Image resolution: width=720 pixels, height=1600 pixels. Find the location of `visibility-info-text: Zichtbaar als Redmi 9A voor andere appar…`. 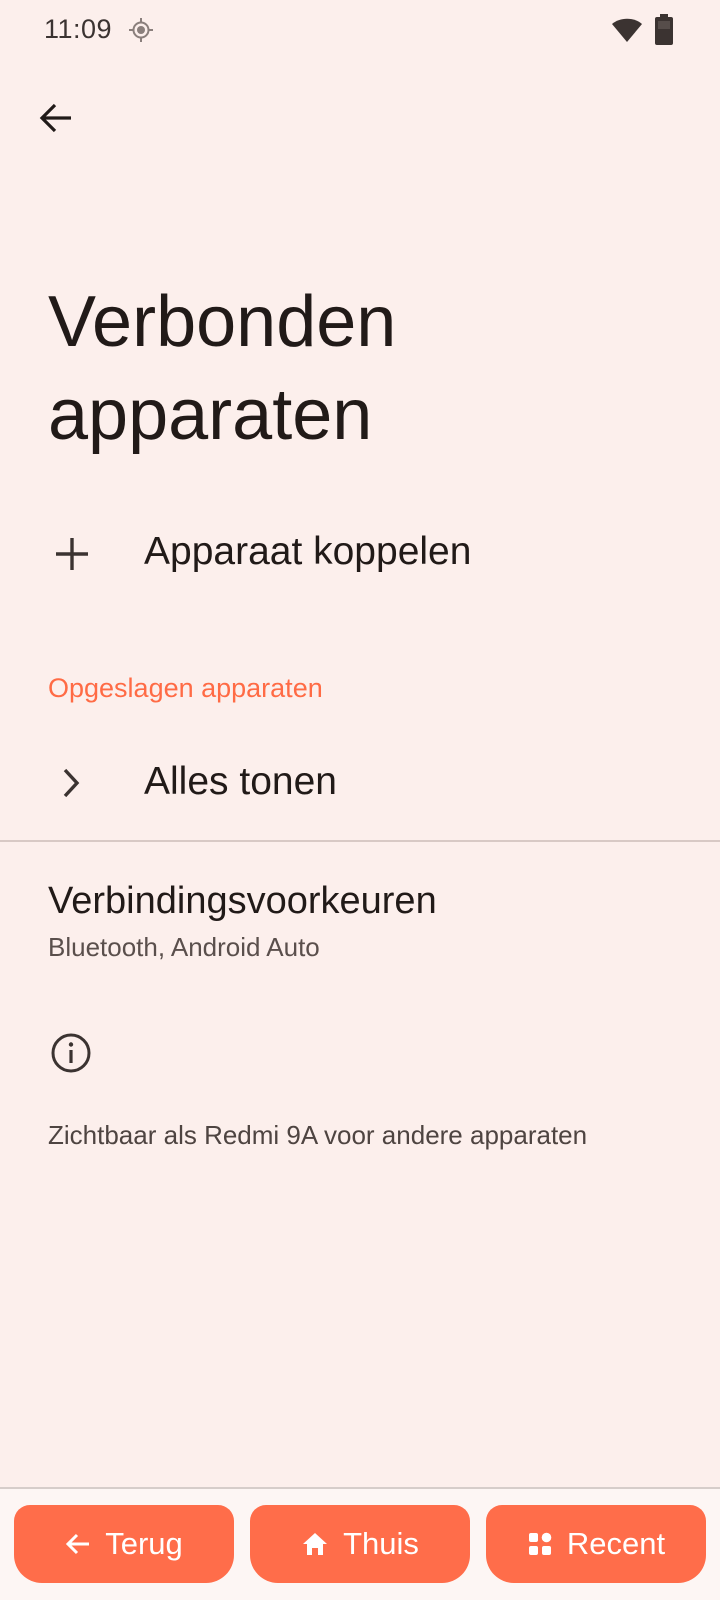

visibility-info-text: Zichtbaar als Redmi 9A voor andere appar… is located at coordinates (318, 1135).